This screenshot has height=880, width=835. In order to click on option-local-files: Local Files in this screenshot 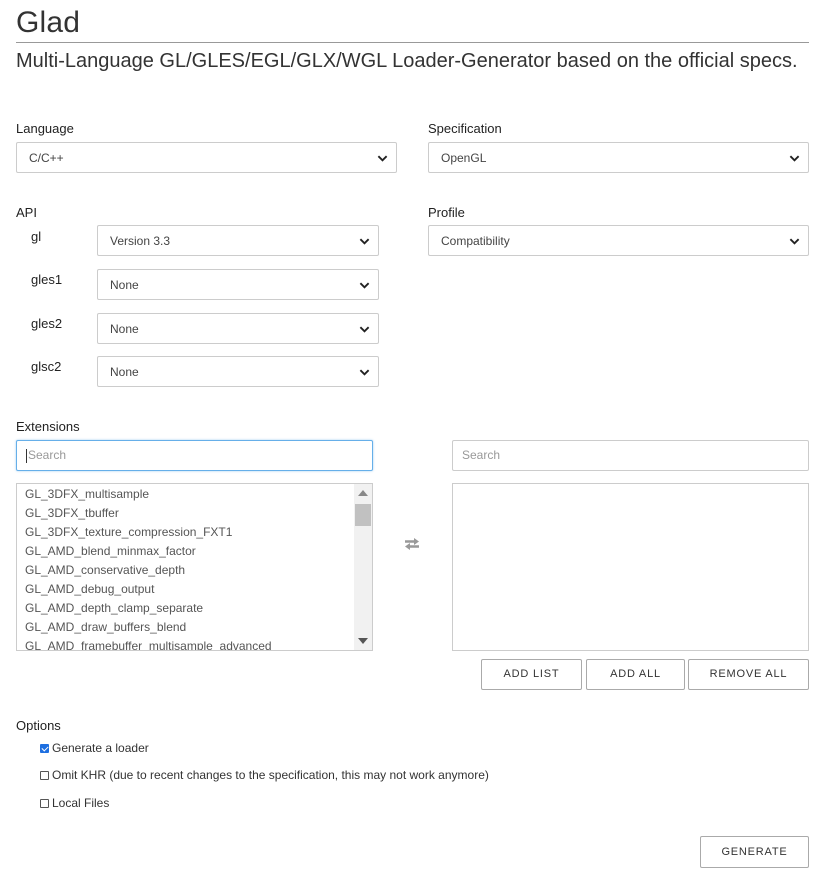, I will do `click(74, 803)`.